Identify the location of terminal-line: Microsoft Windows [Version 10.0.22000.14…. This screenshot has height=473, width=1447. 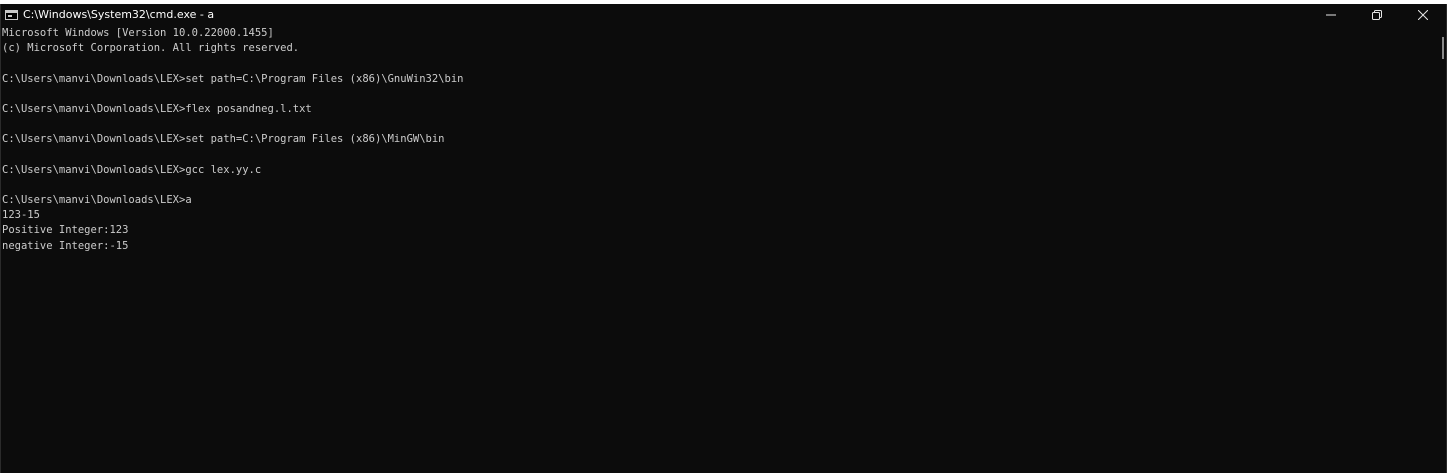
(138, 33).